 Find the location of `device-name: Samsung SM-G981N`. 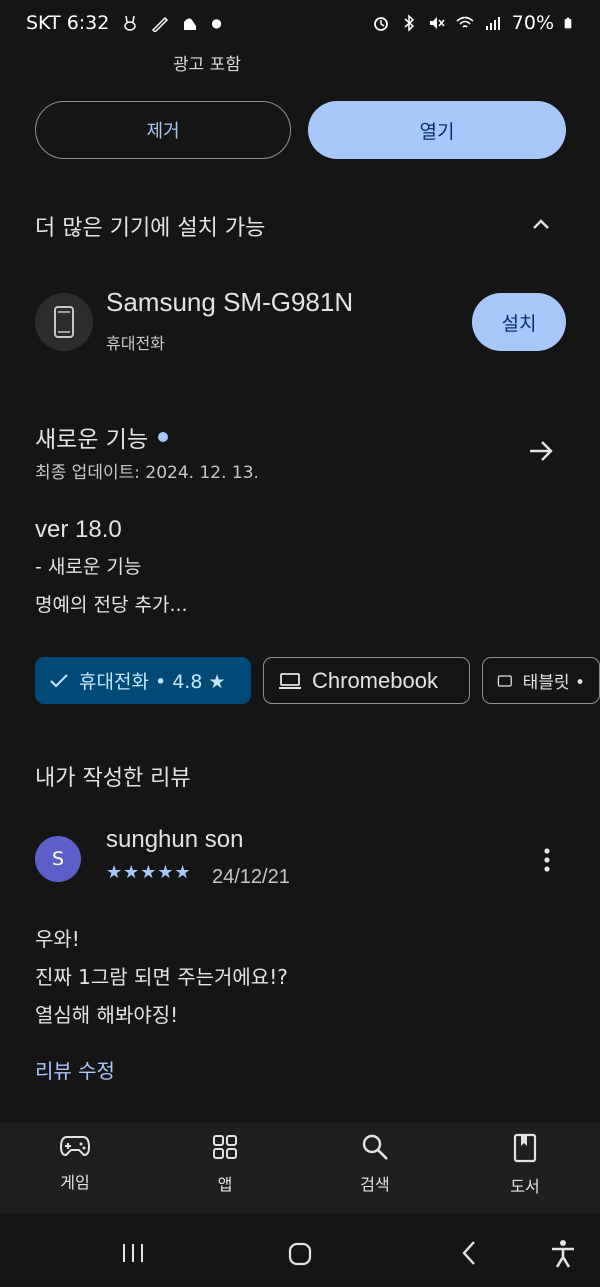

device-name: Samsung SM-G981N is located at coordinates (230, 302).